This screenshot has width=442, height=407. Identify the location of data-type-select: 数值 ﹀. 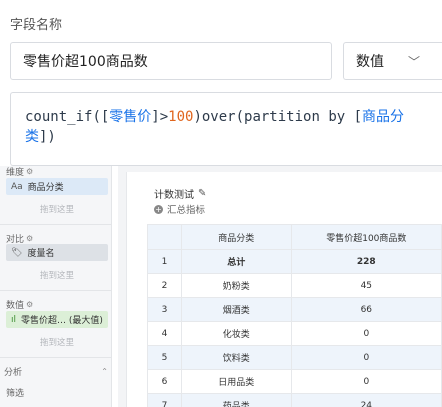
(392, 61).